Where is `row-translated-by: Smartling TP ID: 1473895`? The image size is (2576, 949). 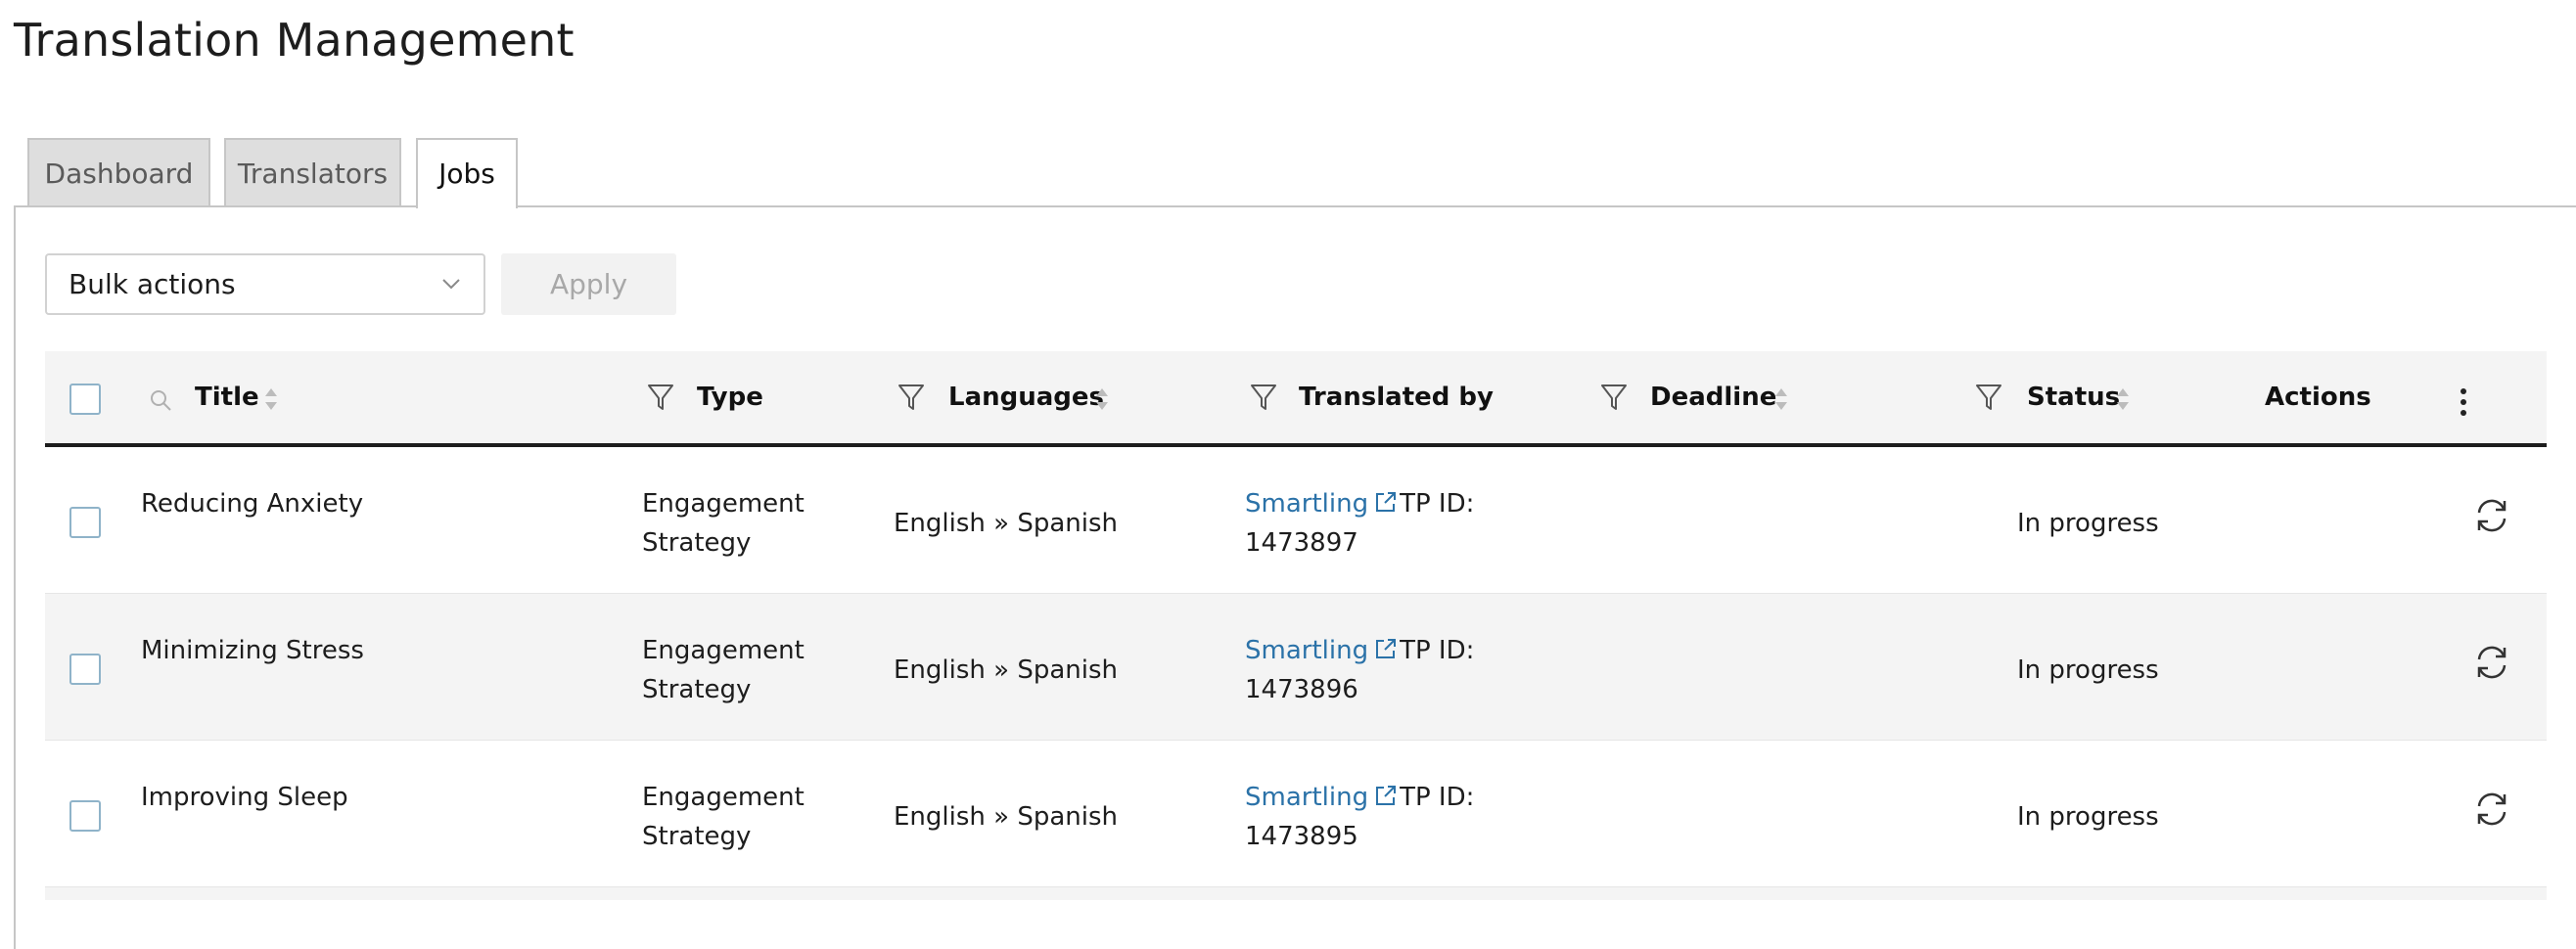 row-translated-by: Smartling TP ID: 1473895 is located at coordinates (1359, 817).